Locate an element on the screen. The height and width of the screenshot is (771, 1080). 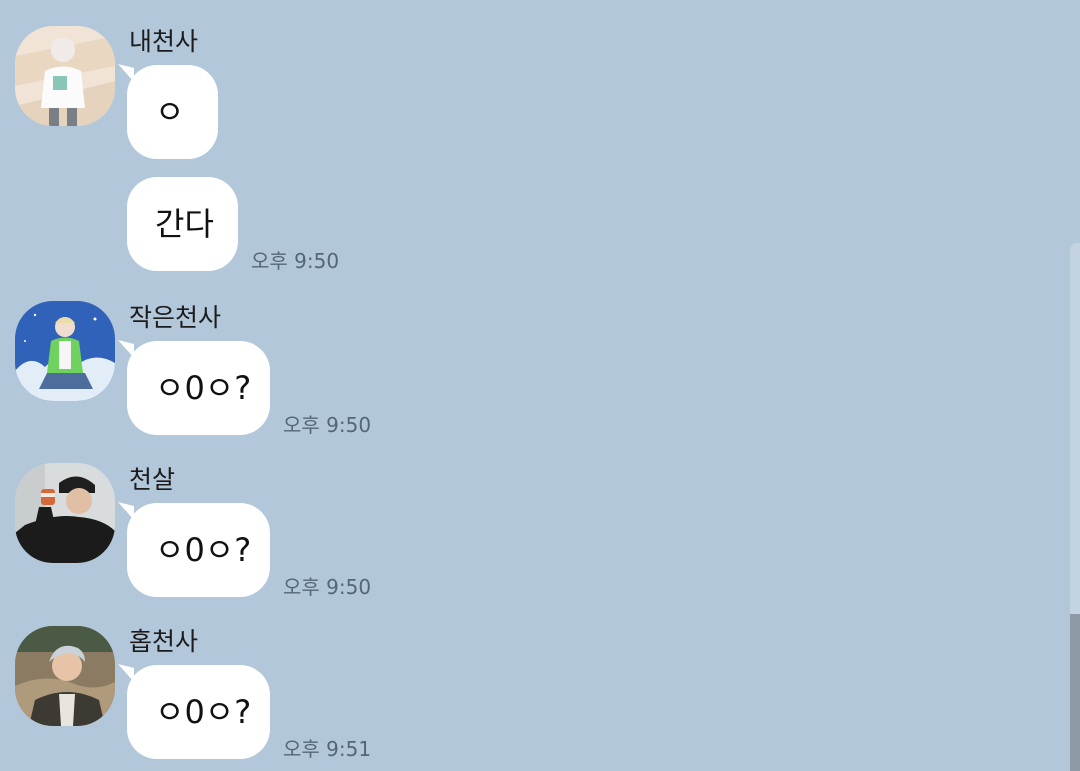
message-timestamp: 오후 9:51 is located at coordinates (327, 749).